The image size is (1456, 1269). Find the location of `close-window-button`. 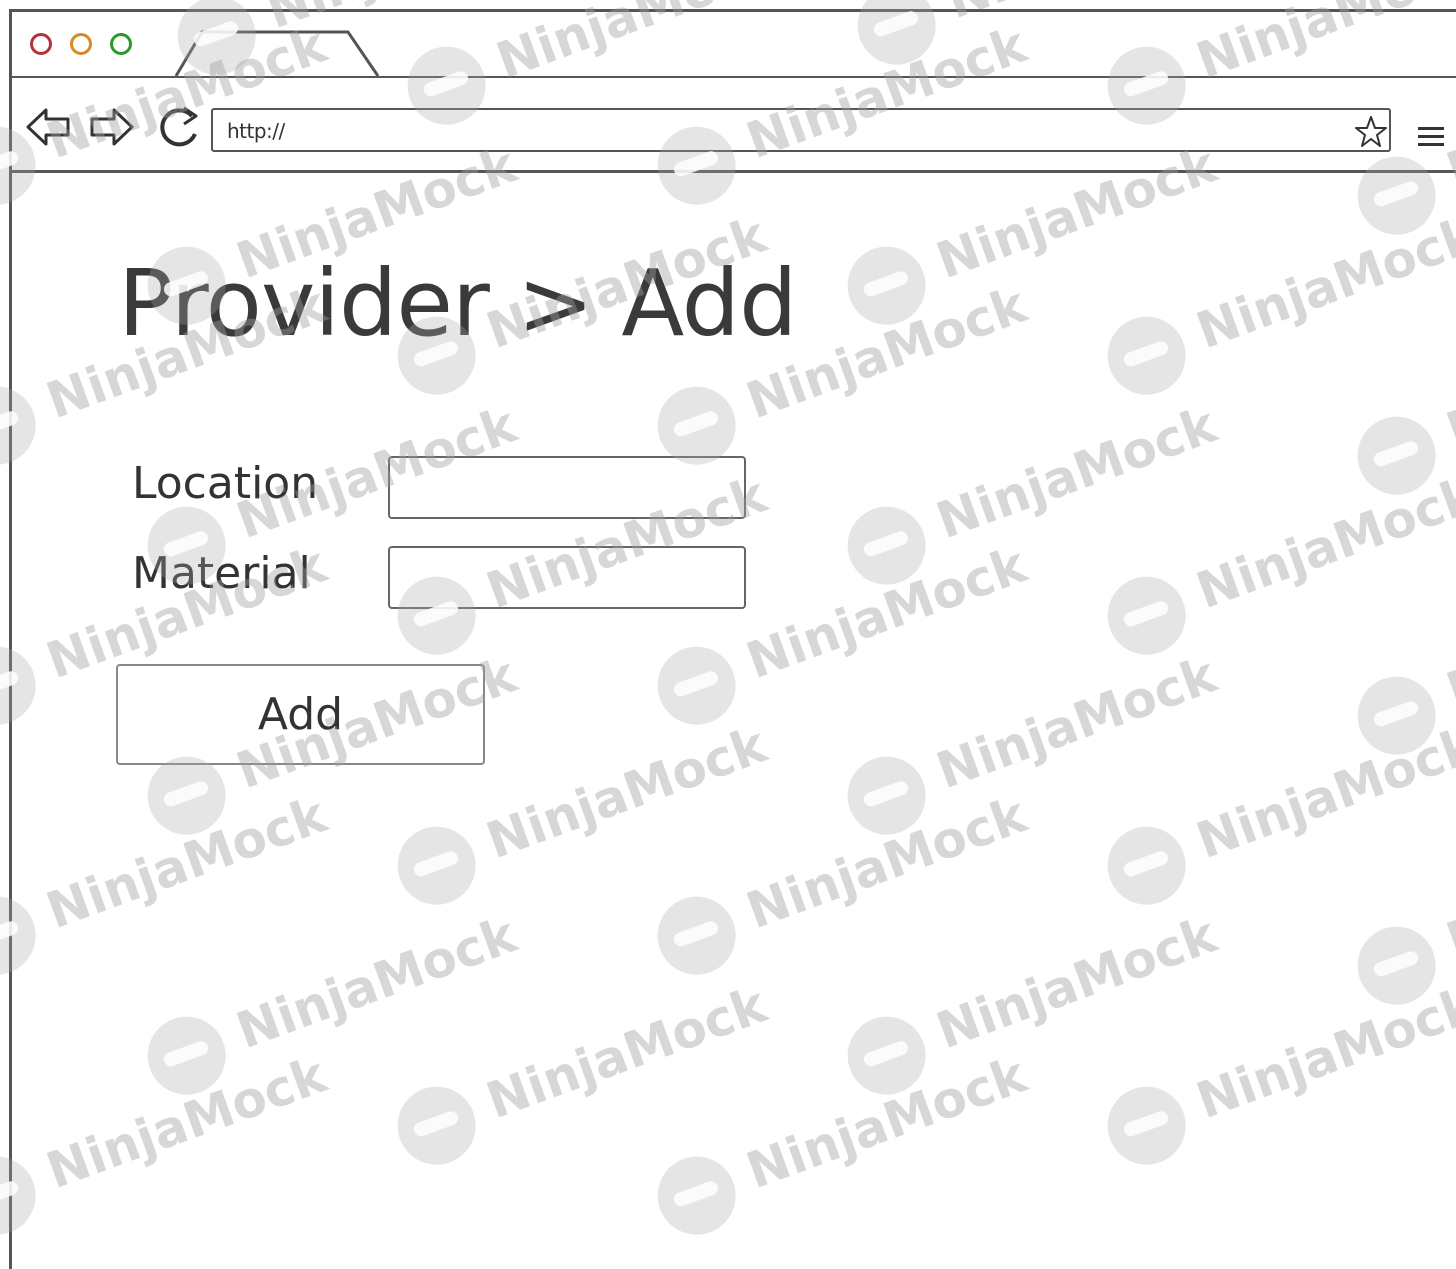

close-window-button is located at coordinates (41, 44).